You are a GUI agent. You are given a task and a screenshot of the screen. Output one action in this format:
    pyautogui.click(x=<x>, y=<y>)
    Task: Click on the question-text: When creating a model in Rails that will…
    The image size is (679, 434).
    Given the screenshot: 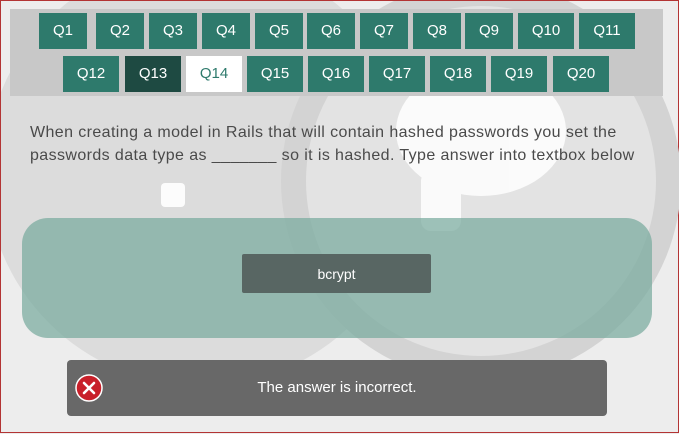 What is the action you would take?
    pyautogui.click(x=332, y=144)
    